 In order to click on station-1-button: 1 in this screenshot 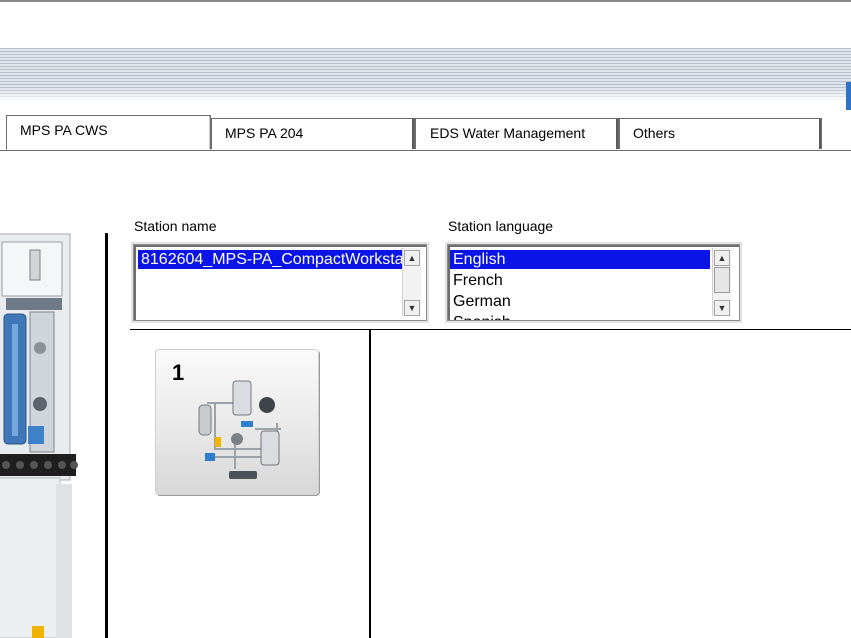, I will do `click(237, 422)`.